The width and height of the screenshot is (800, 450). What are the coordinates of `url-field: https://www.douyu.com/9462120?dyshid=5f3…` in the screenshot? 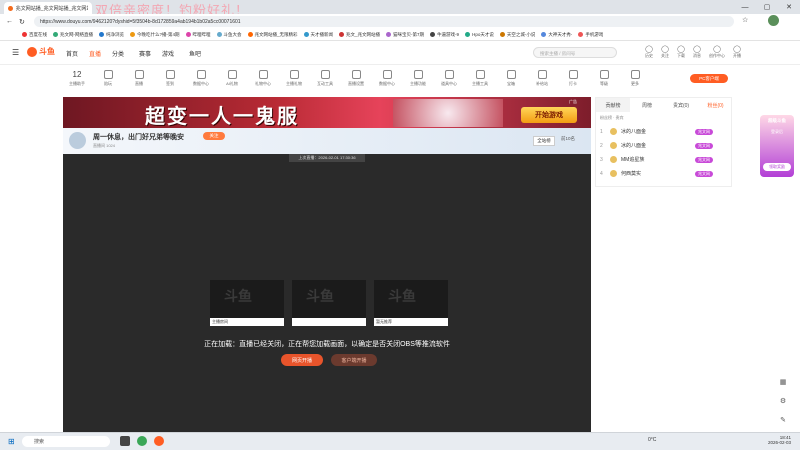 It's located at (384, 21).